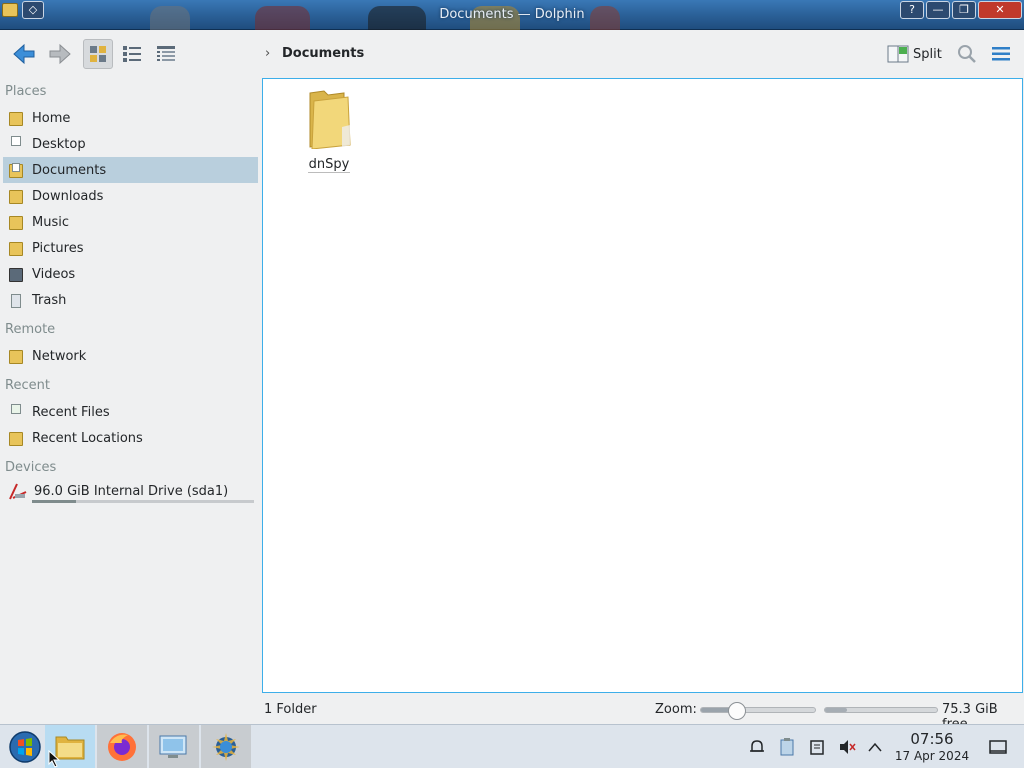  I want to click on sidebar-item-label: Documents, so click(69, 170).